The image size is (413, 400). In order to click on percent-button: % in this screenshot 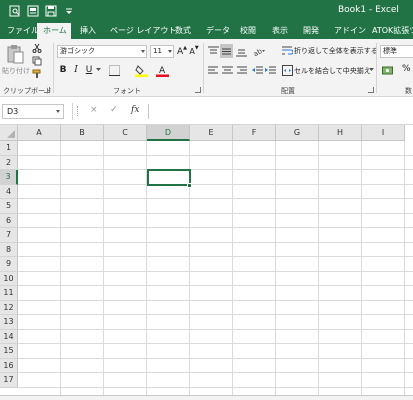, I will do `click(406, 69)`.